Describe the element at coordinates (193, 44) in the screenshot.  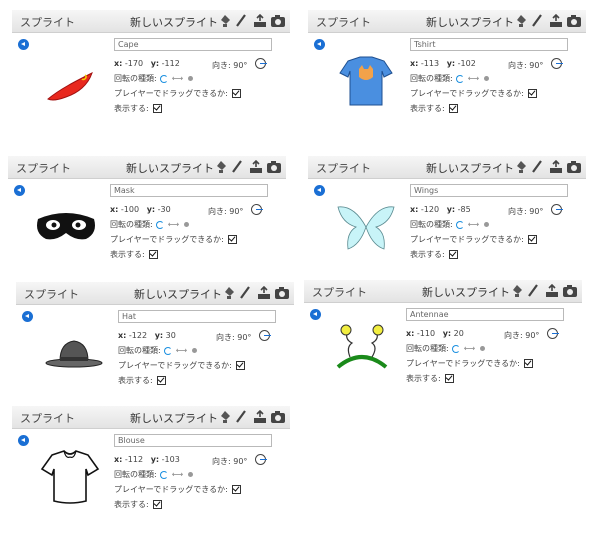
I see `sprite-name-input: Cape` at that location.